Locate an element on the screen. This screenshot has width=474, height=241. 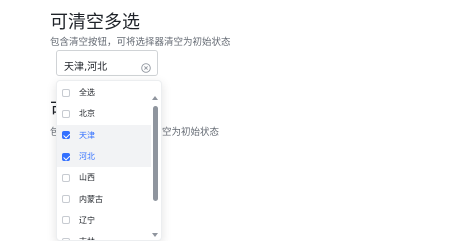
option-list: 全选北京天津河北山西内蒙古辽宁吉林 is located at coordinates (104, 161).